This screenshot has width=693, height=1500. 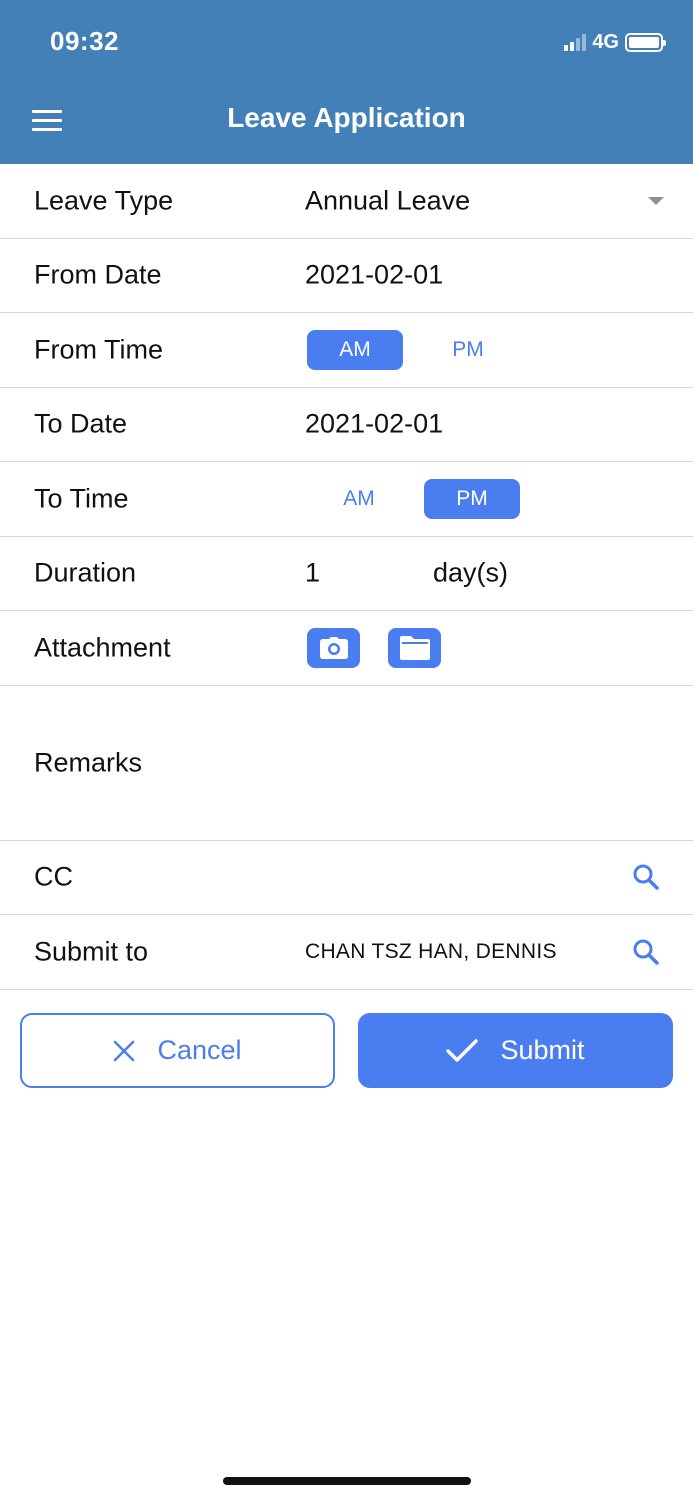 I want to click on attachment-row: Attachment, so click(x=346, y=648).